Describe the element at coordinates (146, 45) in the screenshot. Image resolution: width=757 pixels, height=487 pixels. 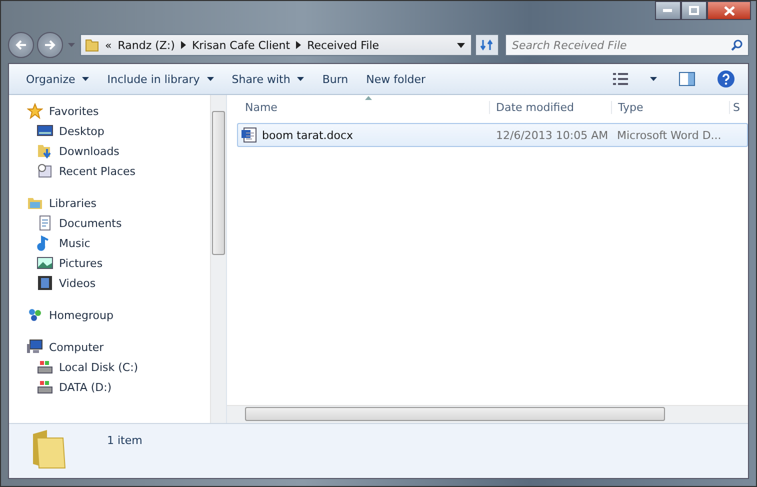
I see `breadcrumb: Randz (Z:)` at that location.